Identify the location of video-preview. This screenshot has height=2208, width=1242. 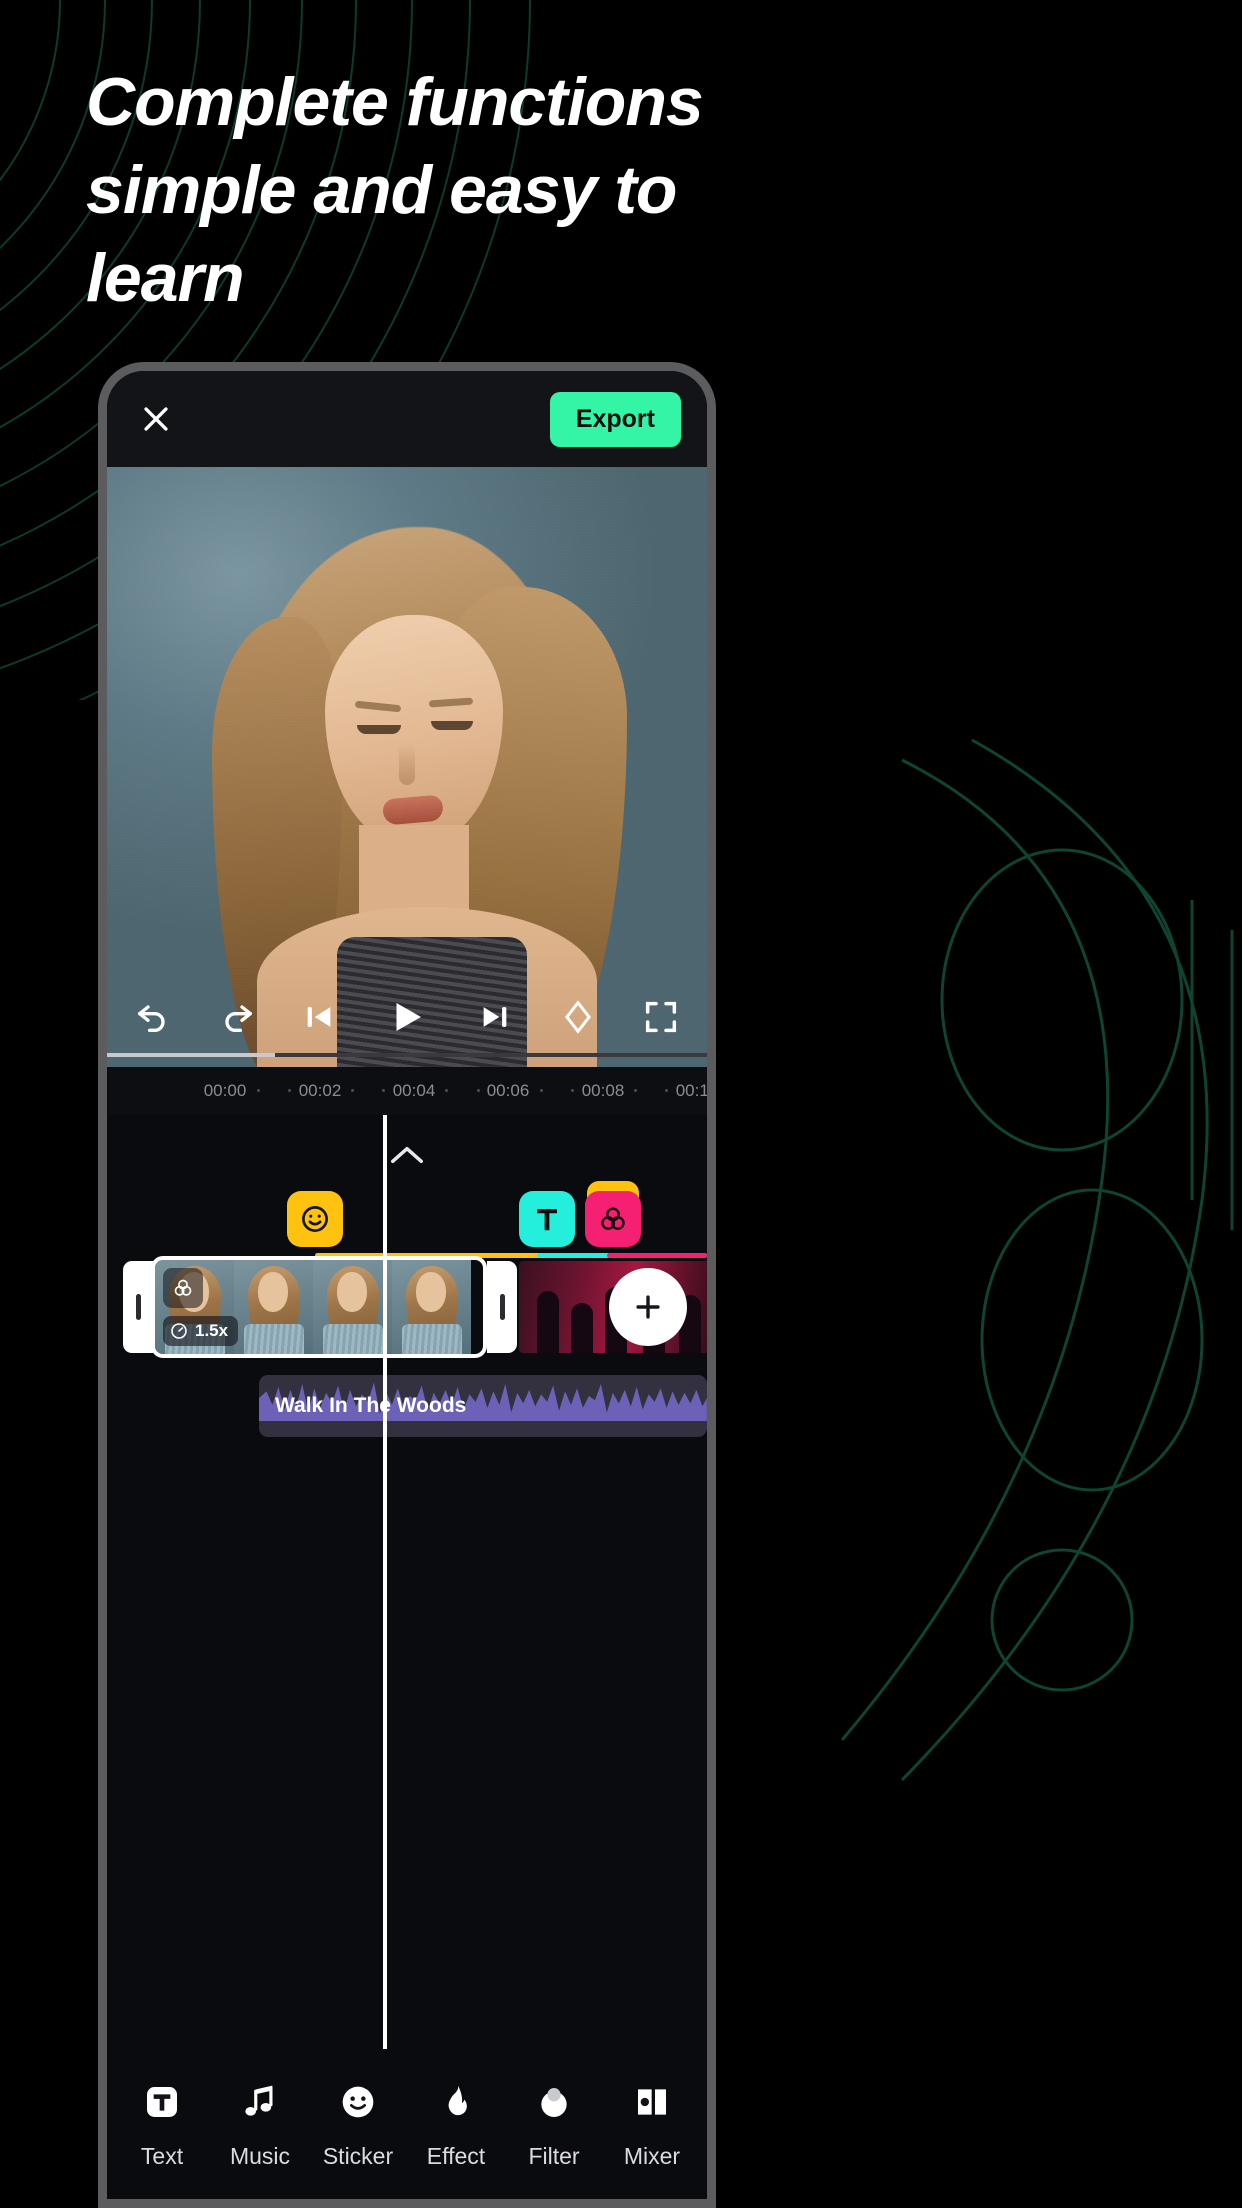
(407, 767).